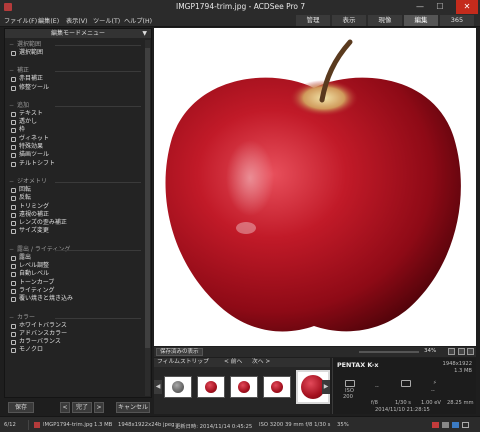 This screenshot has width=480, height=432. I want to click on tool-item: 反転, so click(76, 198).